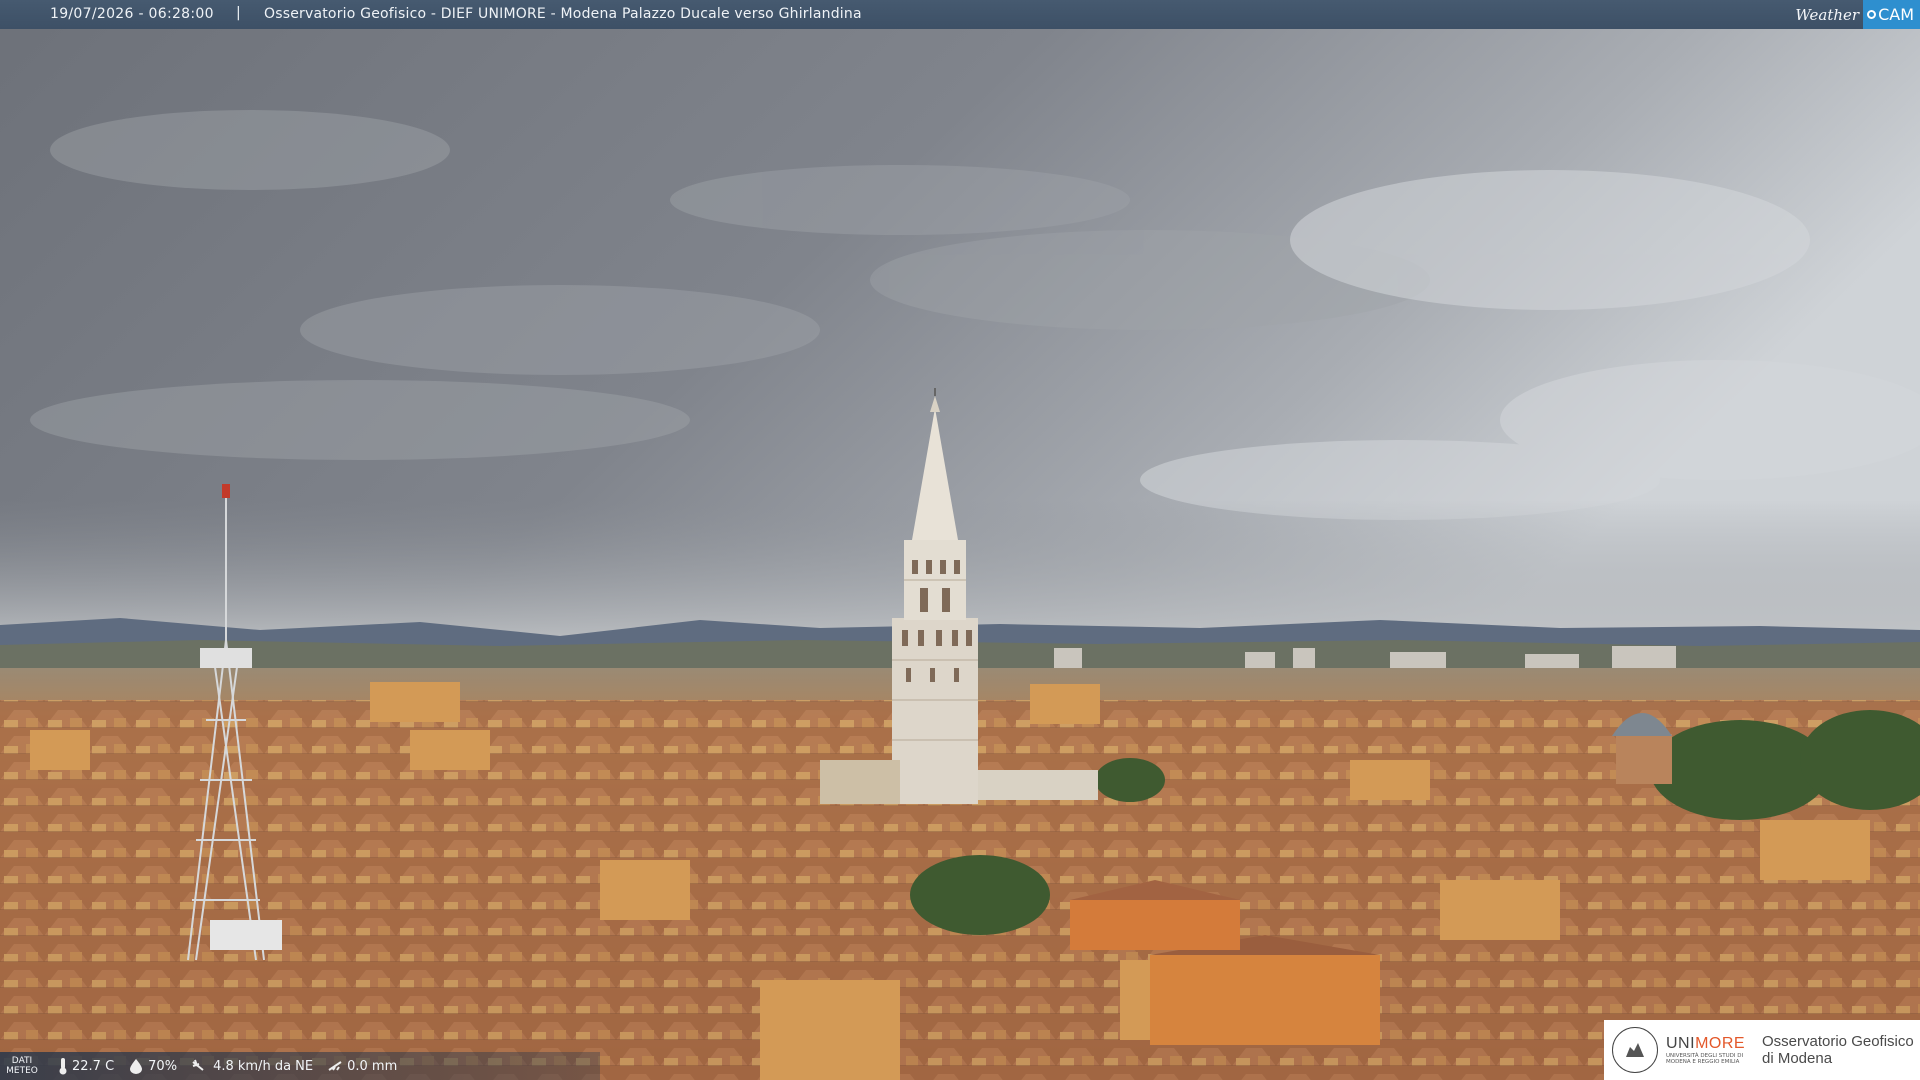 This screenshot has width=1920, height=1080. I want to click on wind-icon, so click(198, 1065).